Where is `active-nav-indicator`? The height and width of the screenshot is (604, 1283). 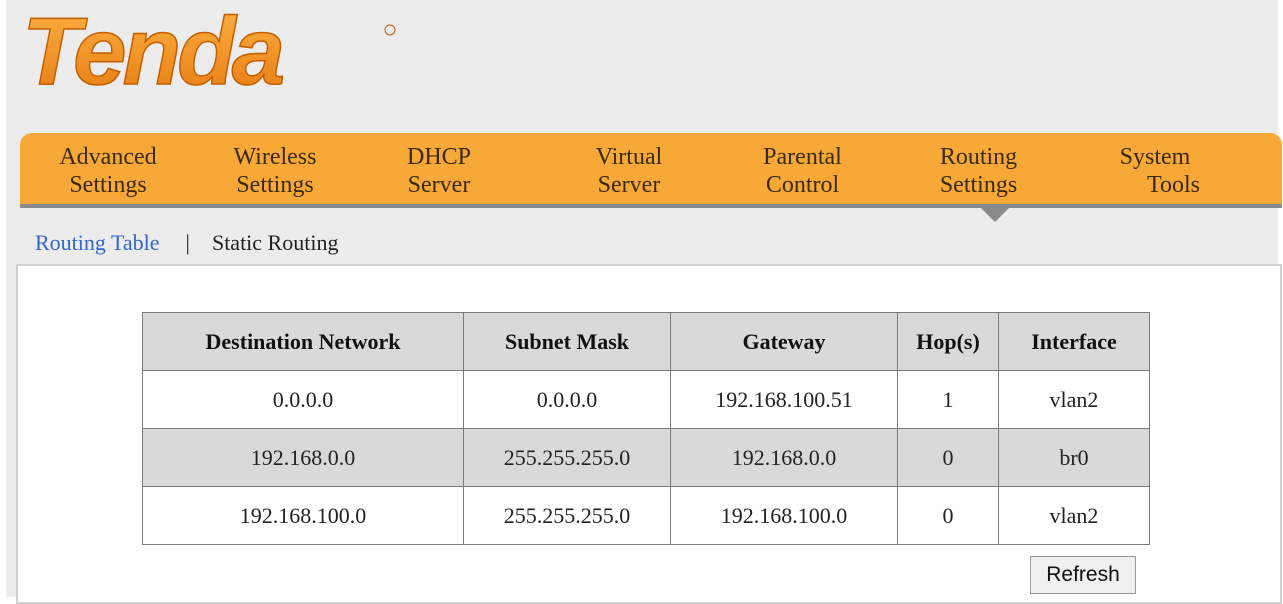
active-nav-indicator is located at coordinates (995, 215).